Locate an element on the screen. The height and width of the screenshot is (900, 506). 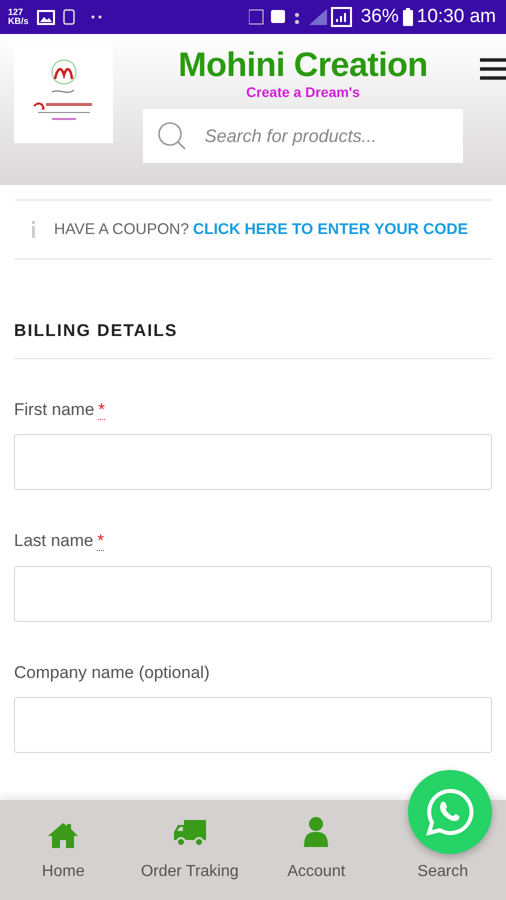
battery-level: 36% is located at coordinates (379, 16).